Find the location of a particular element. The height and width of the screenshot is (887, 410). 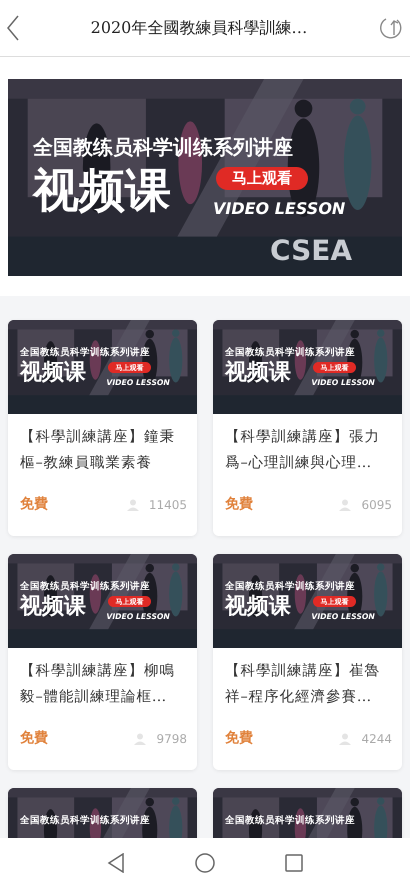

back-icon is located at coordinates (13, 28).